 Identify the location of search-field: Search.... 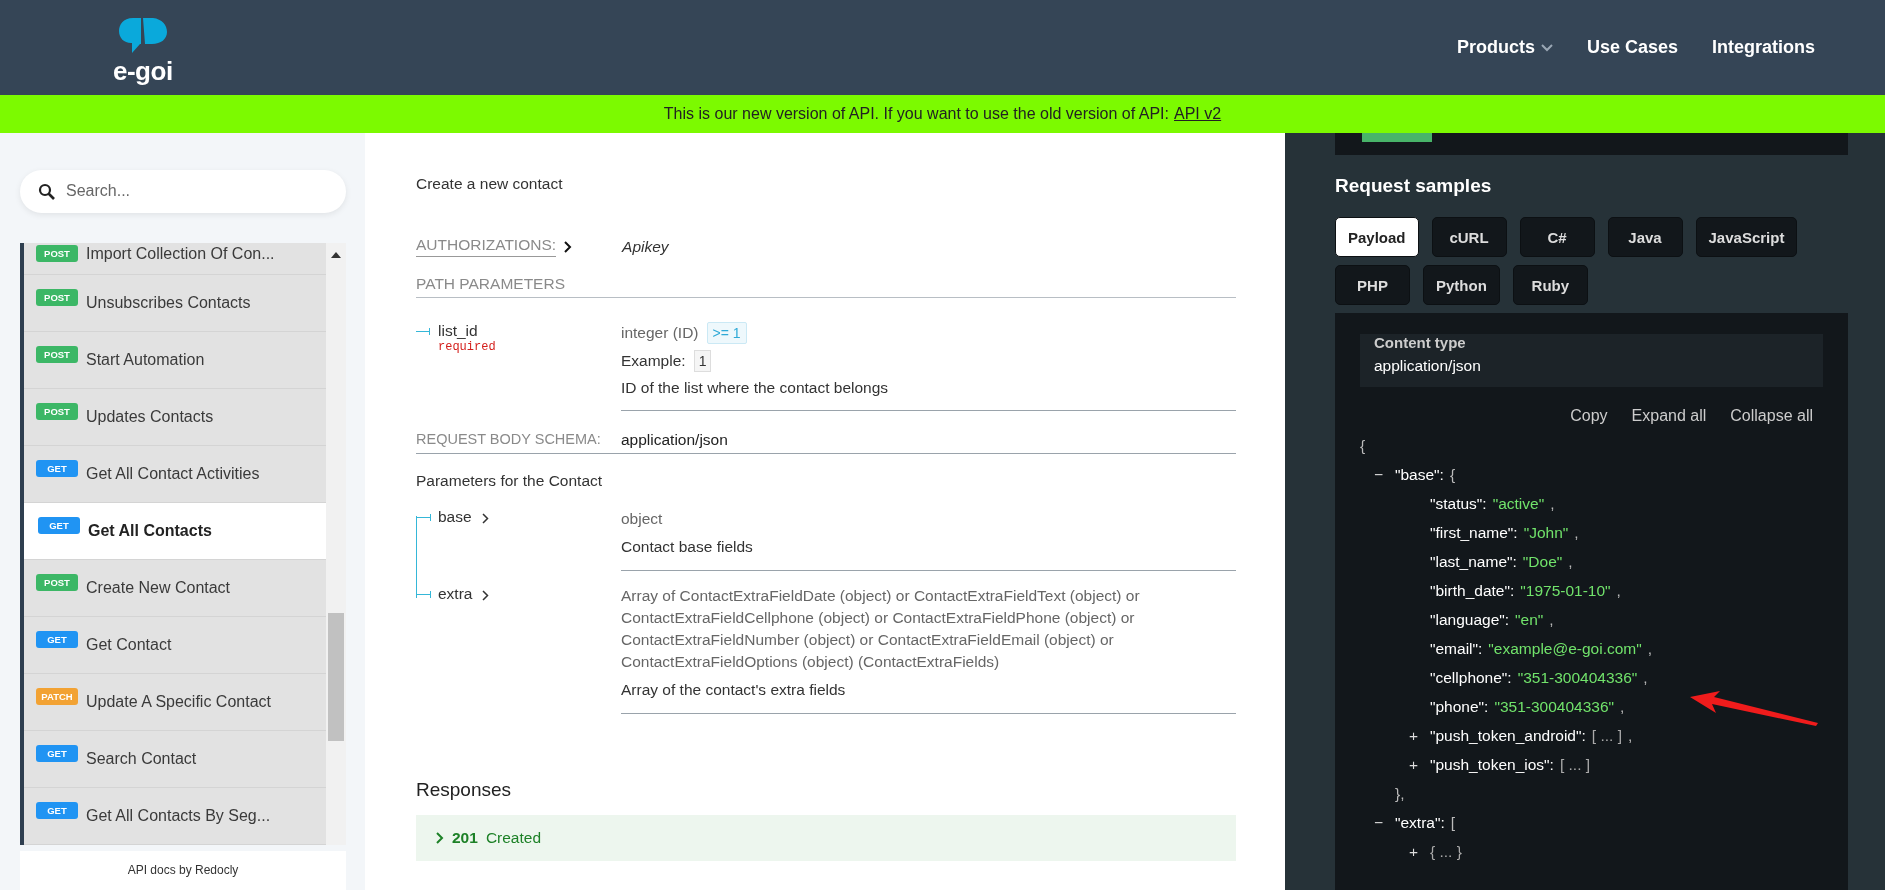
(183, 191).